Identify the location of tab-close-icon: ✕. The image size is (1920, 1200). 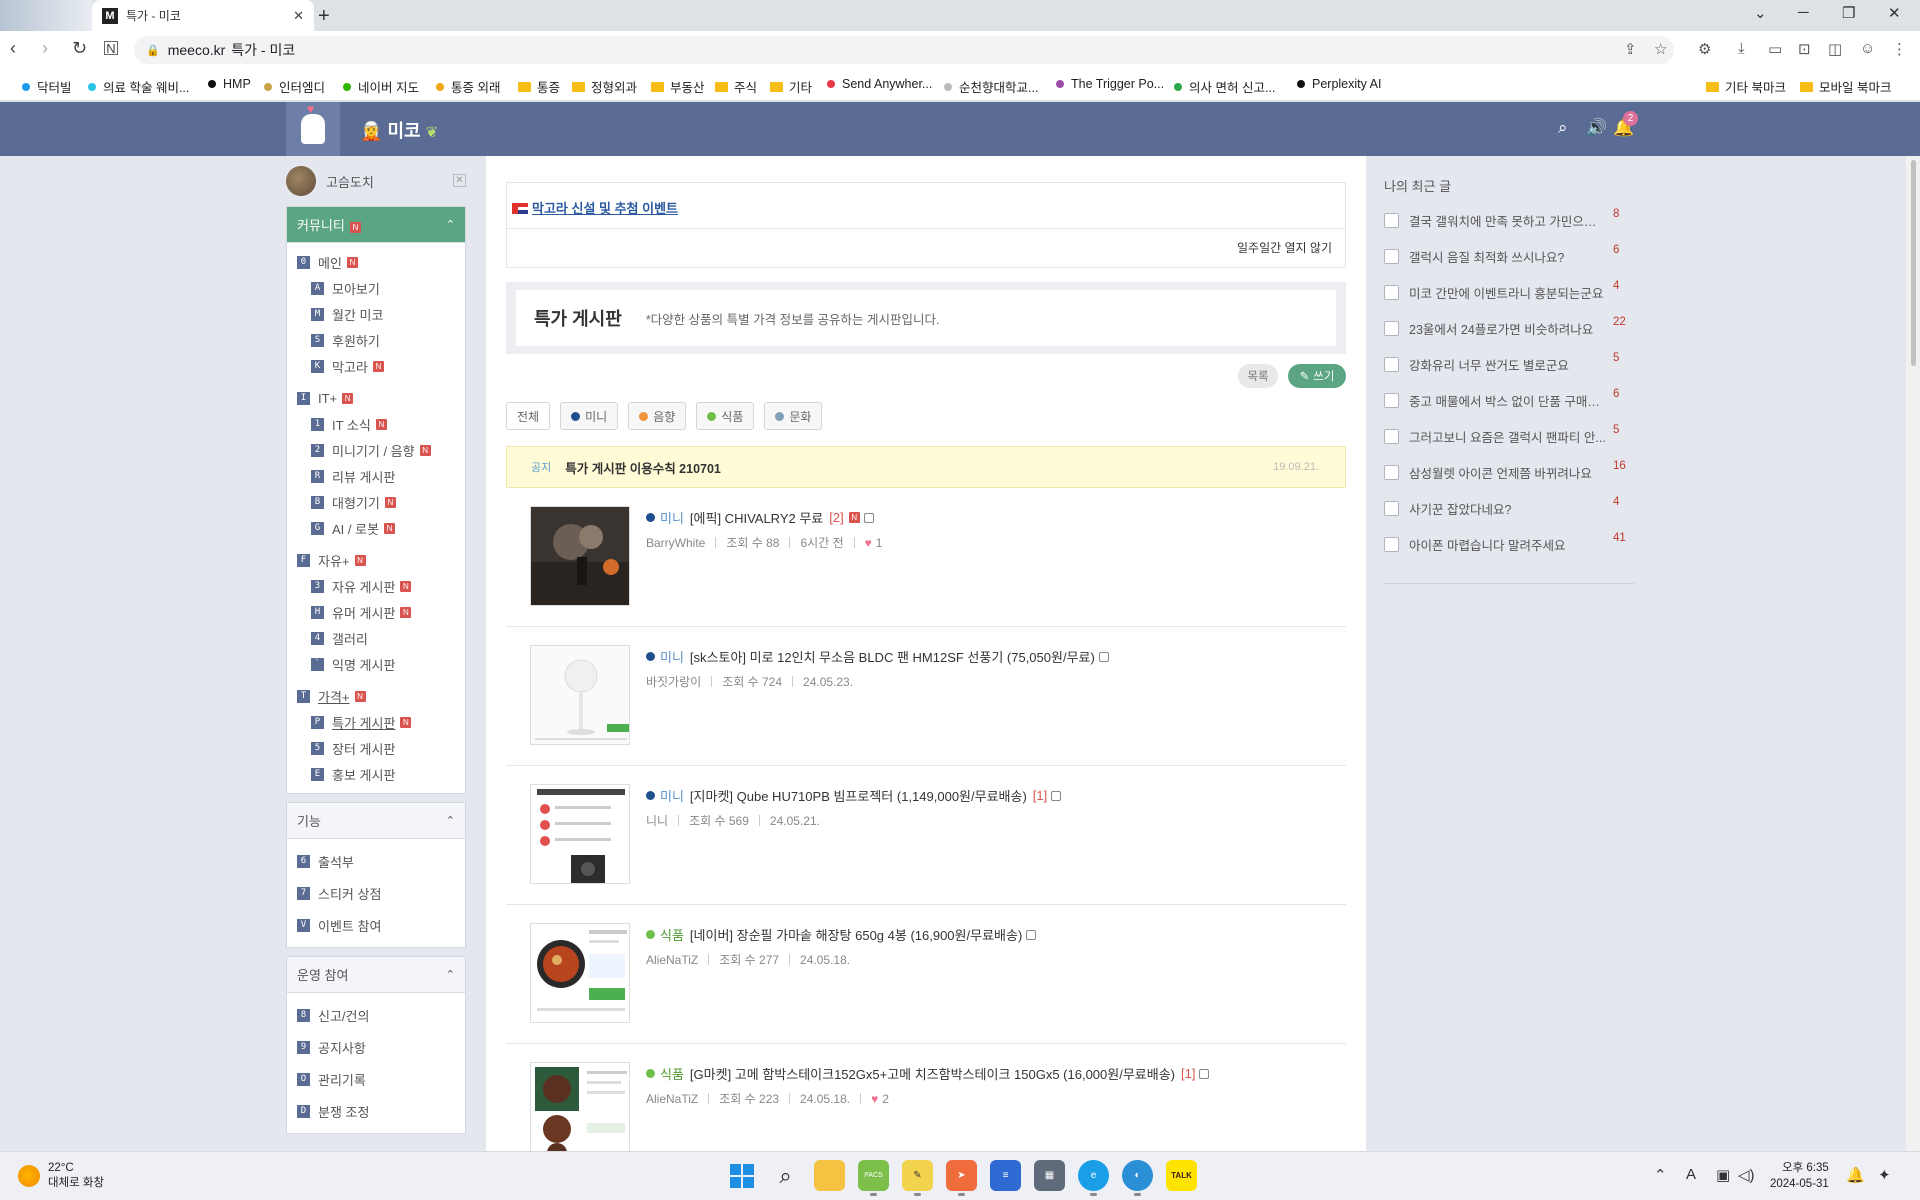
(298, 16).